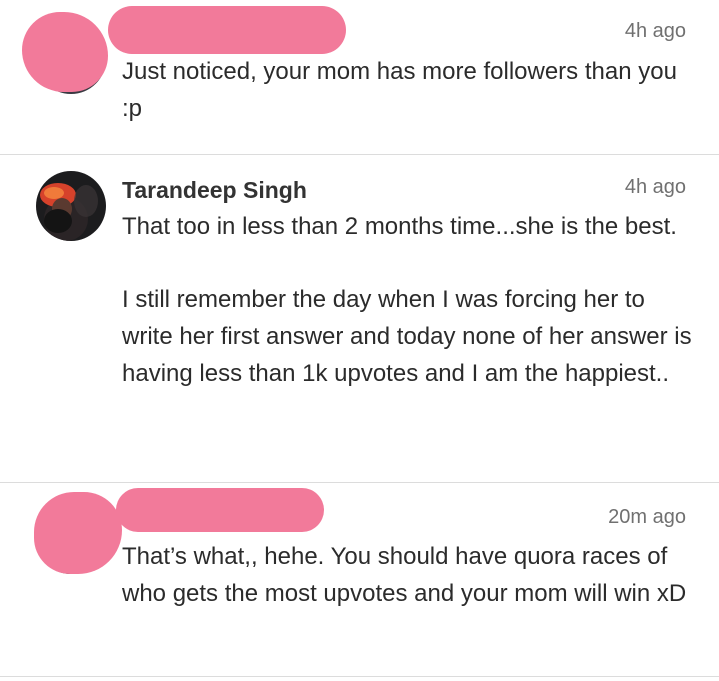 The height and width of the screenshot is (681, 719). I want to click on comment-author: Tarandeep Singh, so click(214, 190).